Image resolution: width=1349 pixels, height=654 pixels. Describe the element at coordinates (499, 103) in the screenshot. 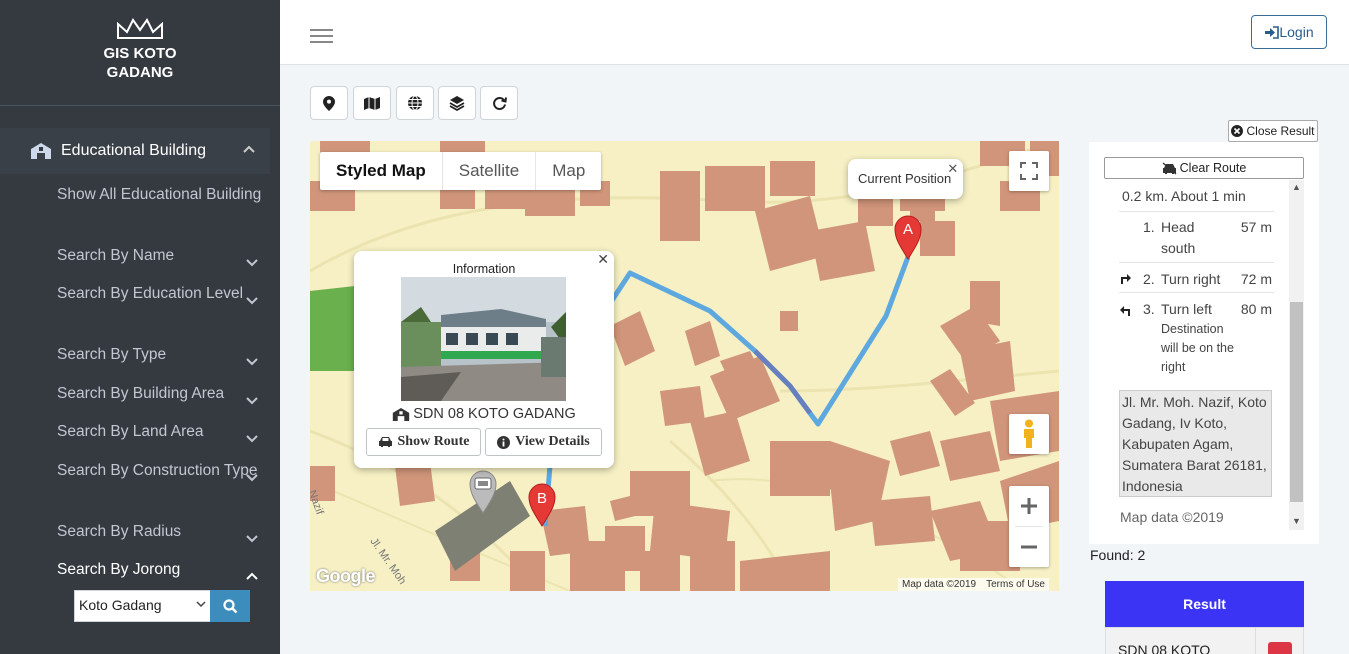

I see `refresh-button` at that location.